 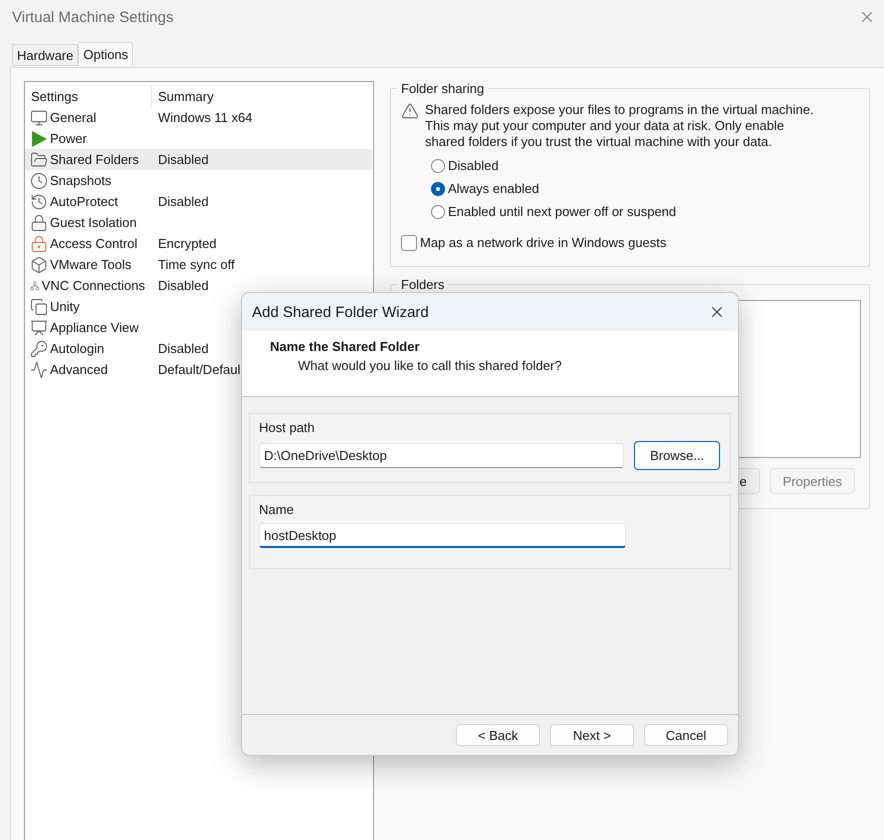 What do you see at coordinates (423, 284) in the screenshot?
I see `group-title: Folders` at bounding box center [423, 284].